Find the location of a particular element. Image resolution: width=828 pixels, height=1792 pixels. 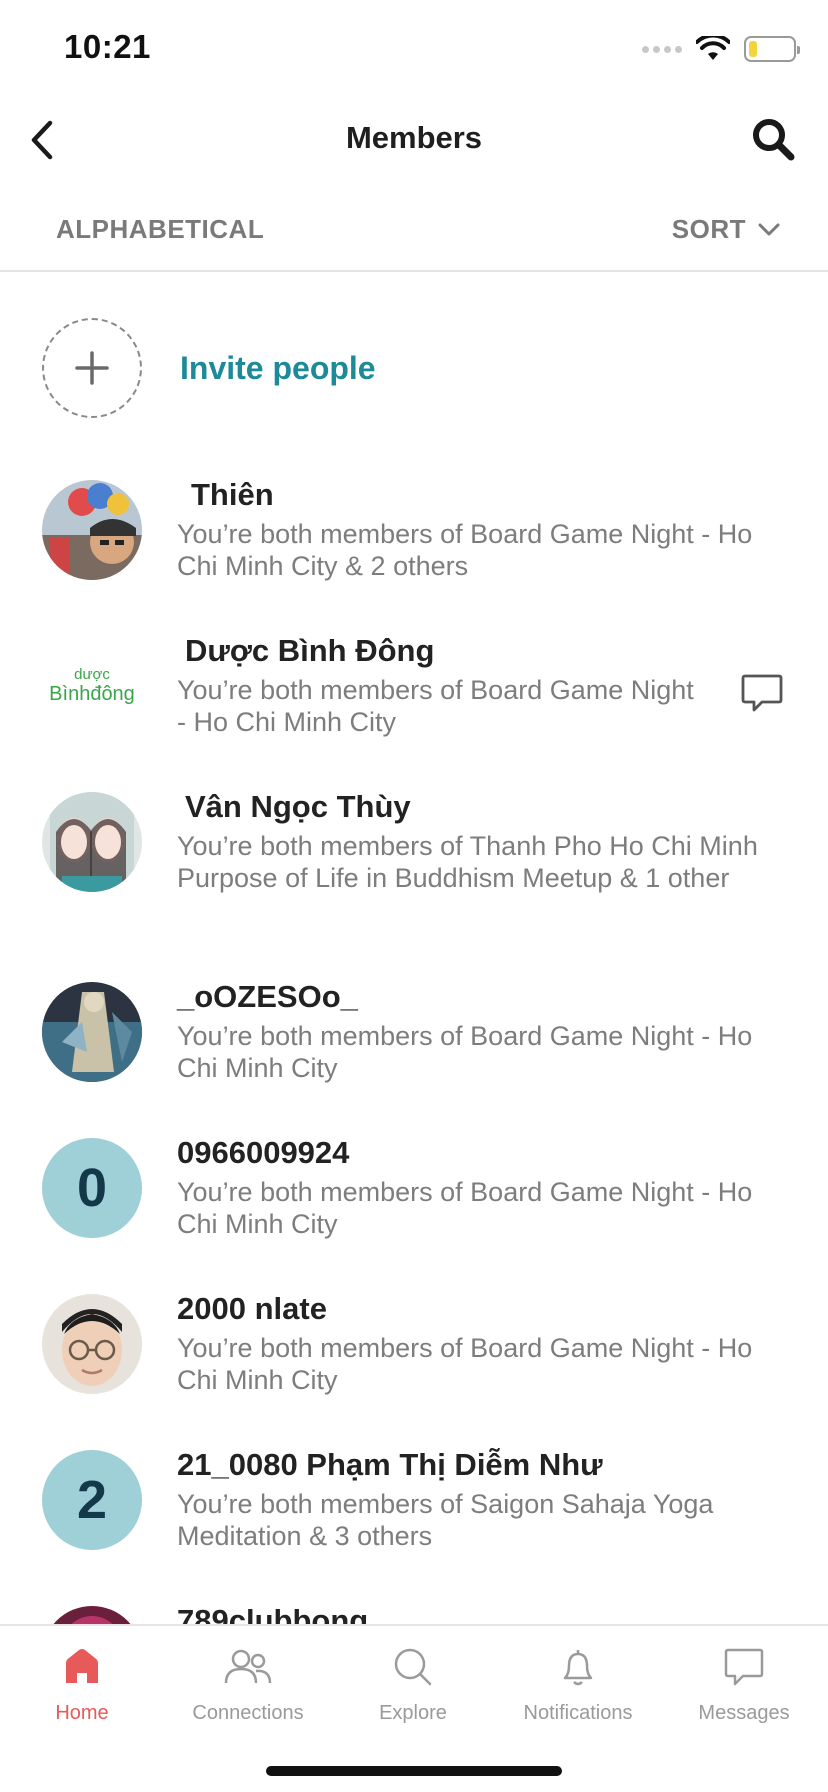

member-name: _oOZESOo_ is located at coordinates (267, 996).